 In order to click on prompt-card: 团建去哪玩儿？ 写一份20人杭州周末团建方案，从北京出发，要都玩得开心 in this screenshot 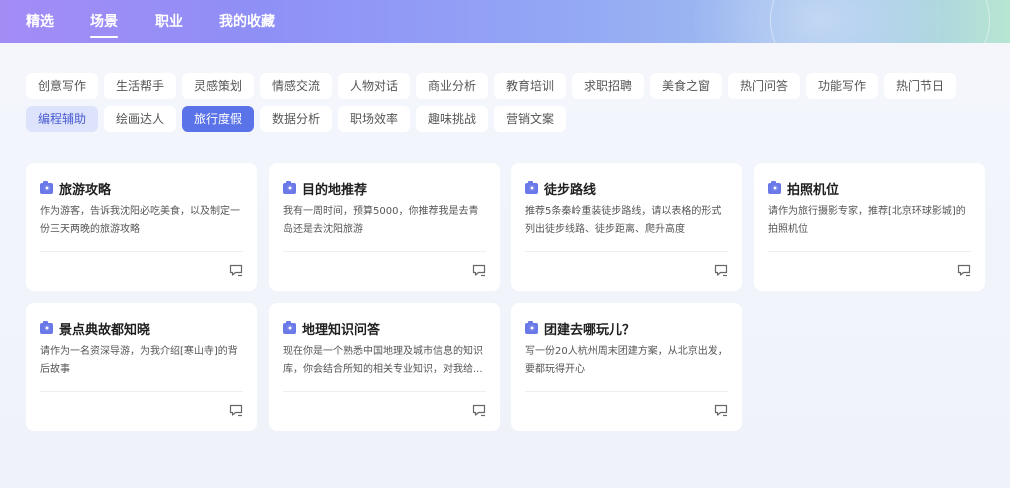, I will do `click(626, 367)`.